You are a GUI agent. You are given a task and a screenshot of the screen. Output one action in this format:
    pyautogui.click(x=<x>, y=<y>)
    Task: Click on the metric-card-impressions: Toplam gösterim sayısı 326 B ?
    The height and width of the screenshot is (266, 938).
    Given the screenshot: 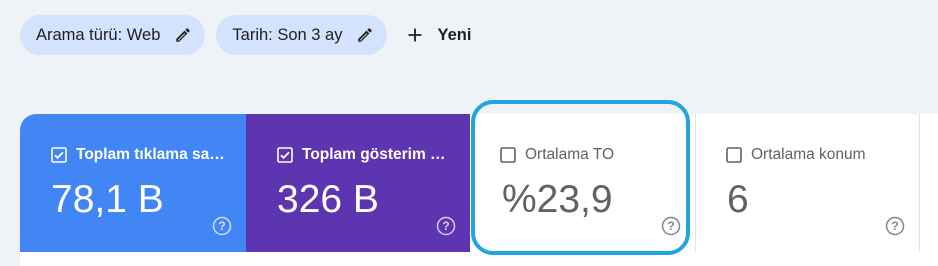 What is the action you would take?
    pyautogui.click(x=358, y=183)
    